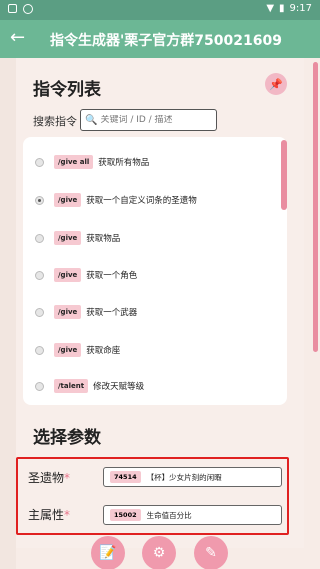 Image resolution: width=320 pixels, height=569 pixels. Describe the element at coordinates (74, 162) in the screenshot. I see `command-tag: /give all` at that location.